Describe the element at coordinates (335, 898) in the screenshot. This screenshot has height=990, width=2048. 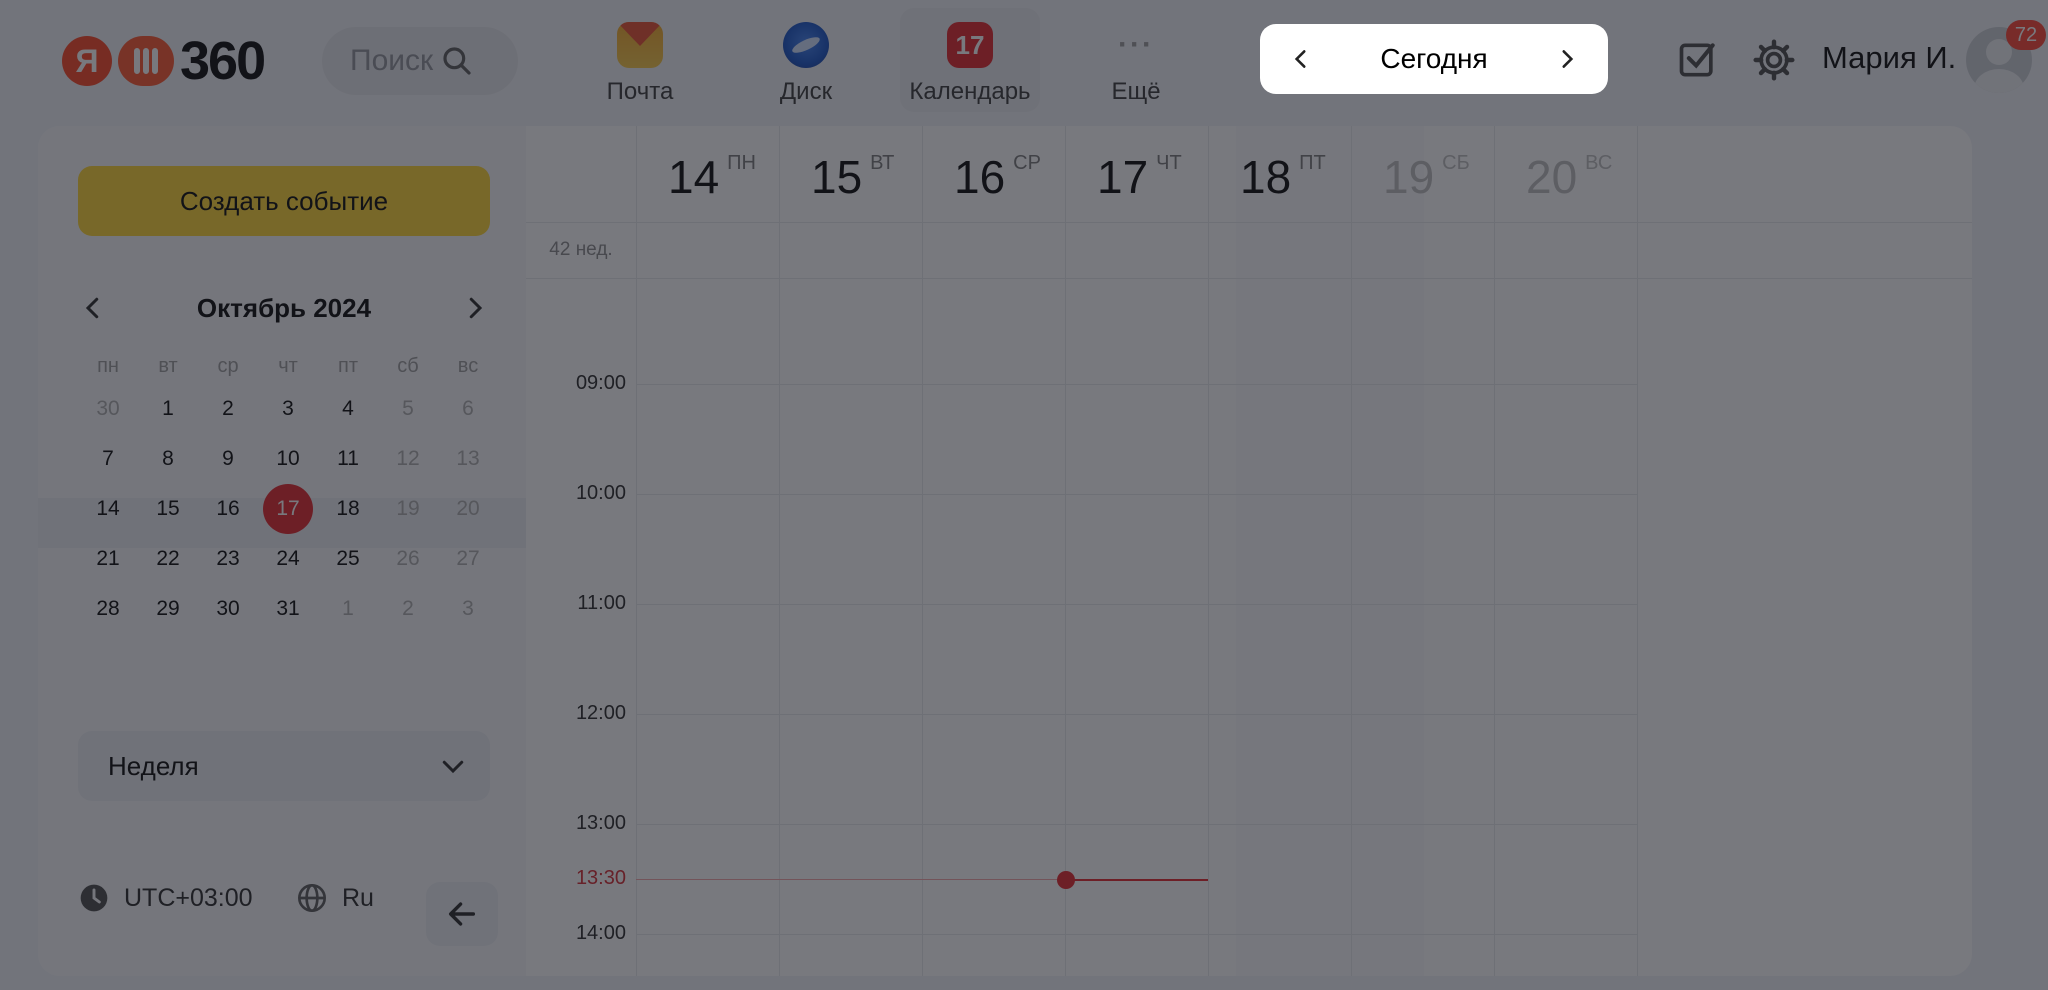
I see `language-link: Ru` at that location.